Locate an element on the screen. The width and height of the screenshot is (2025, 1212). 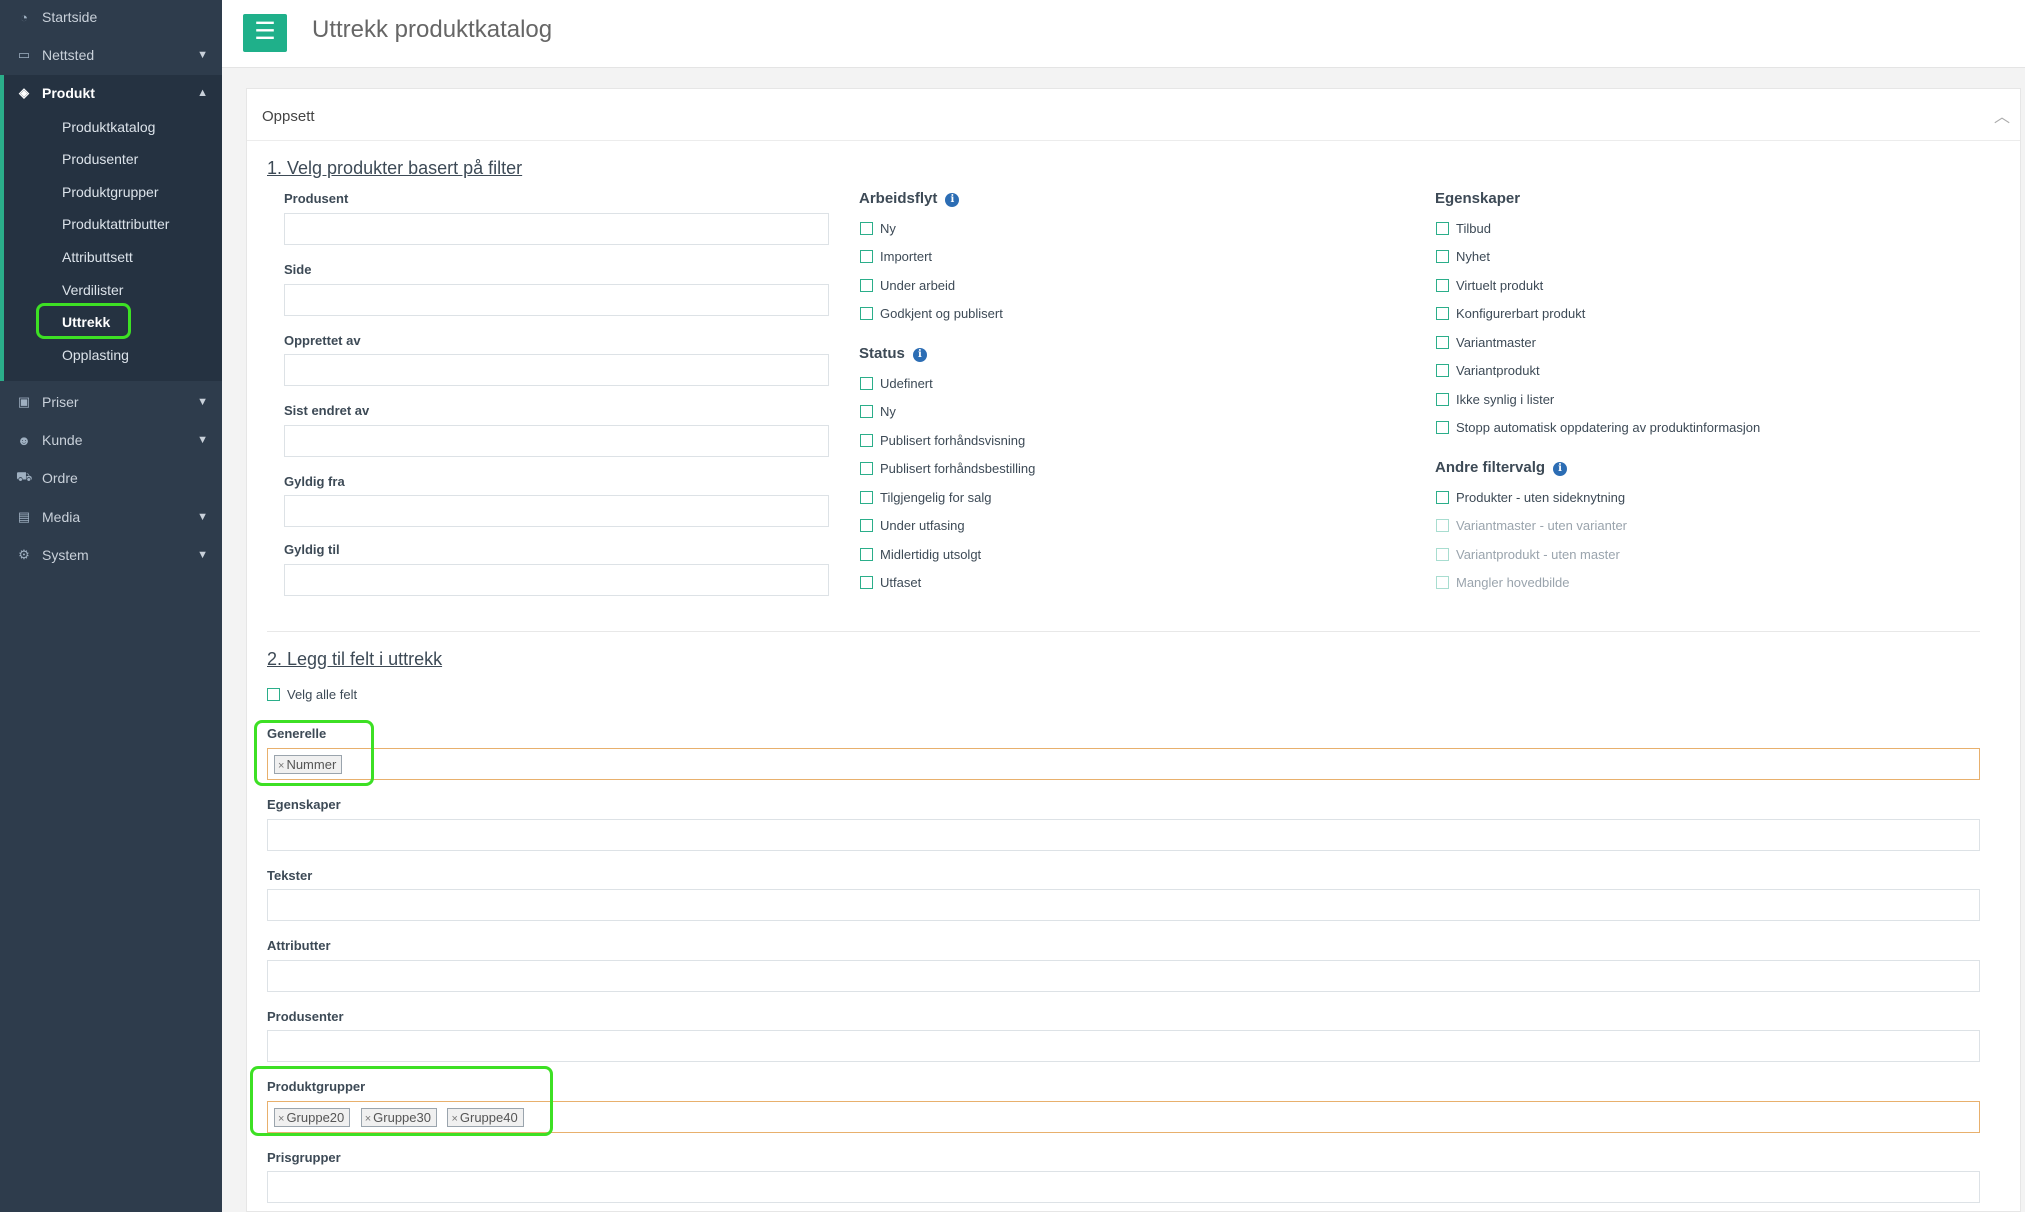
status-heading: Status i is located at coordinates (893, 353).